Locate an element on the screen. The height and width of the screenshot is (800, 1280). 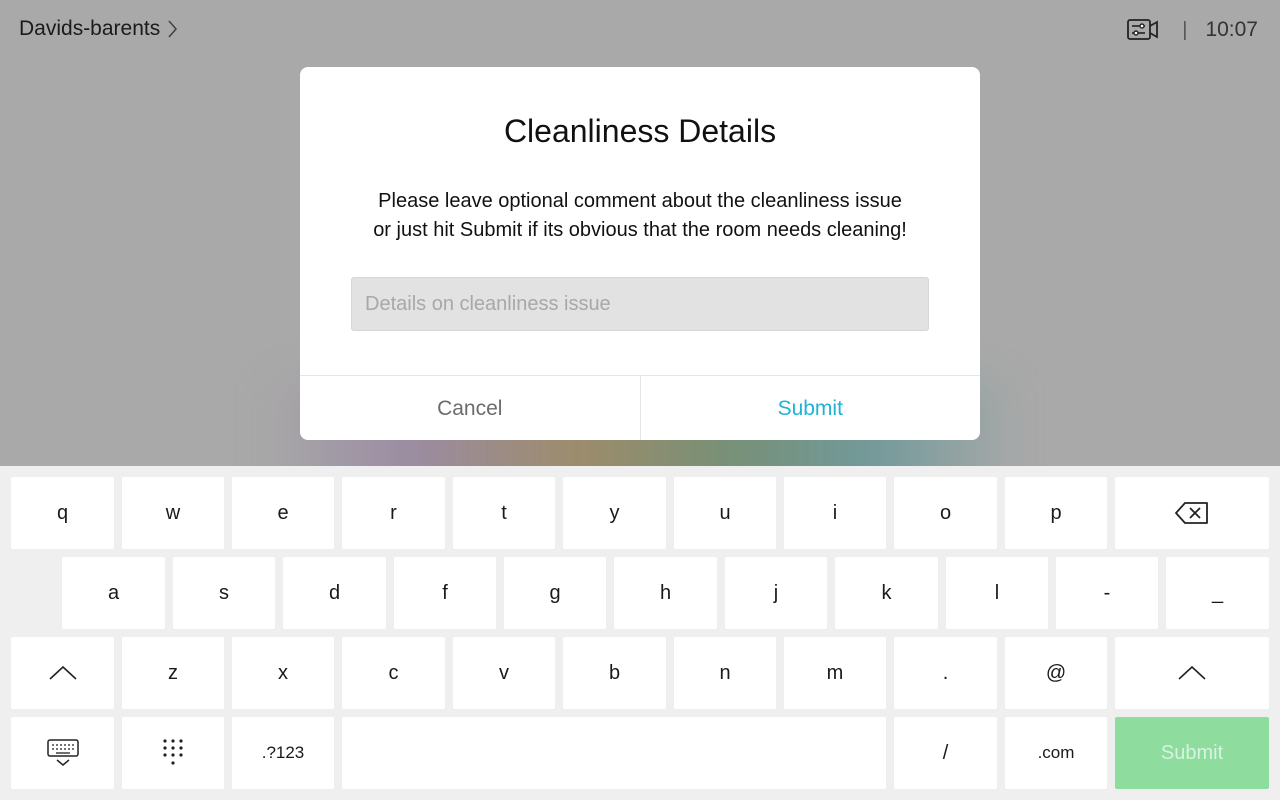
key-hyphen: - is located at coordinates (1107, 593).